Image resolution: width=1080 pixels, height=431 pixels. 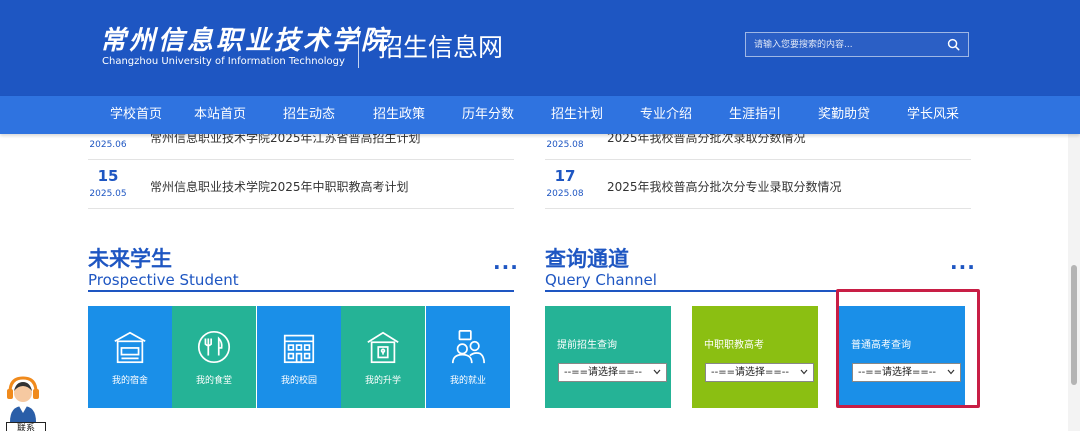 What do you see at coordinates (844, 44) in the screenshot?
I see `search-input` at bounding box center [844, 44].